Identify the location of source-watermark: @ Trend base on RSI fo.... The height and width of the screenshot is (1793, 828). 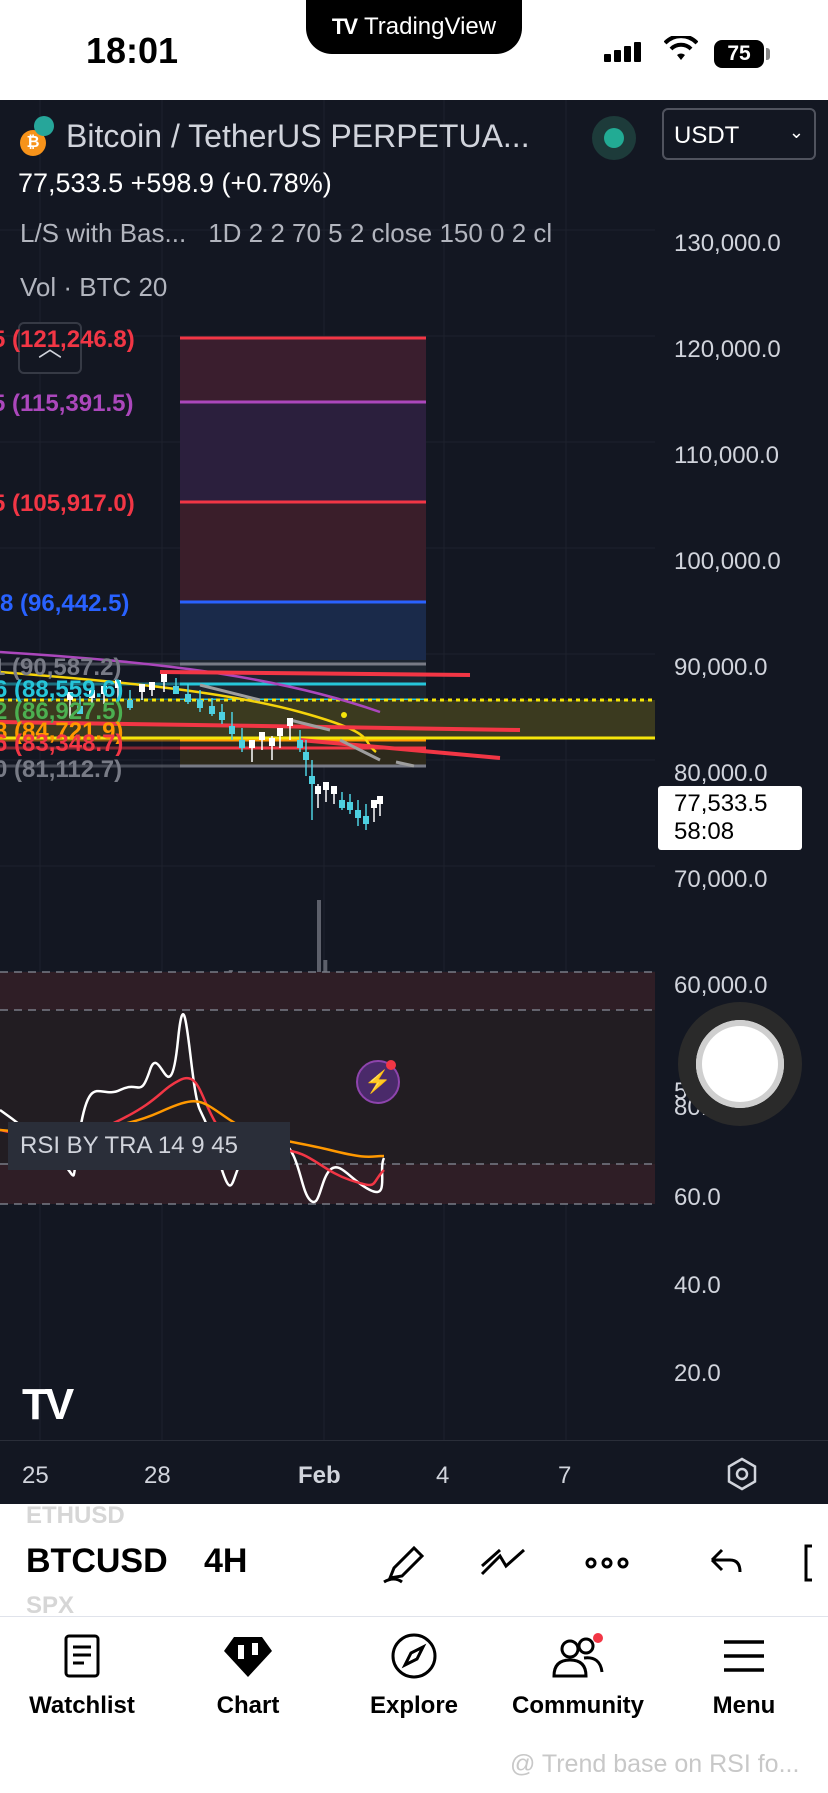
(655, 1764).